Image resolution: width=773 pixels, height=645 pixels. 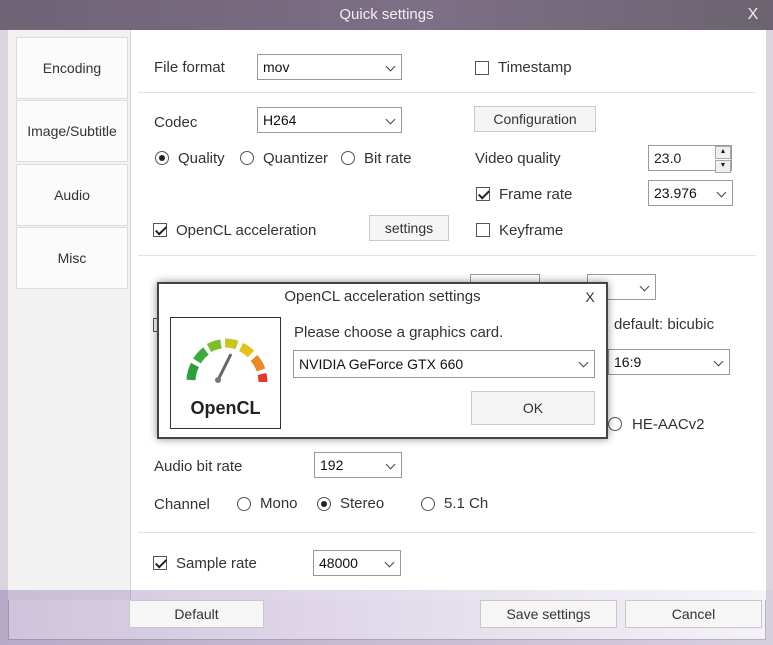 I want to click on tab-encoding: Encoding, so click(x=72, y=68).